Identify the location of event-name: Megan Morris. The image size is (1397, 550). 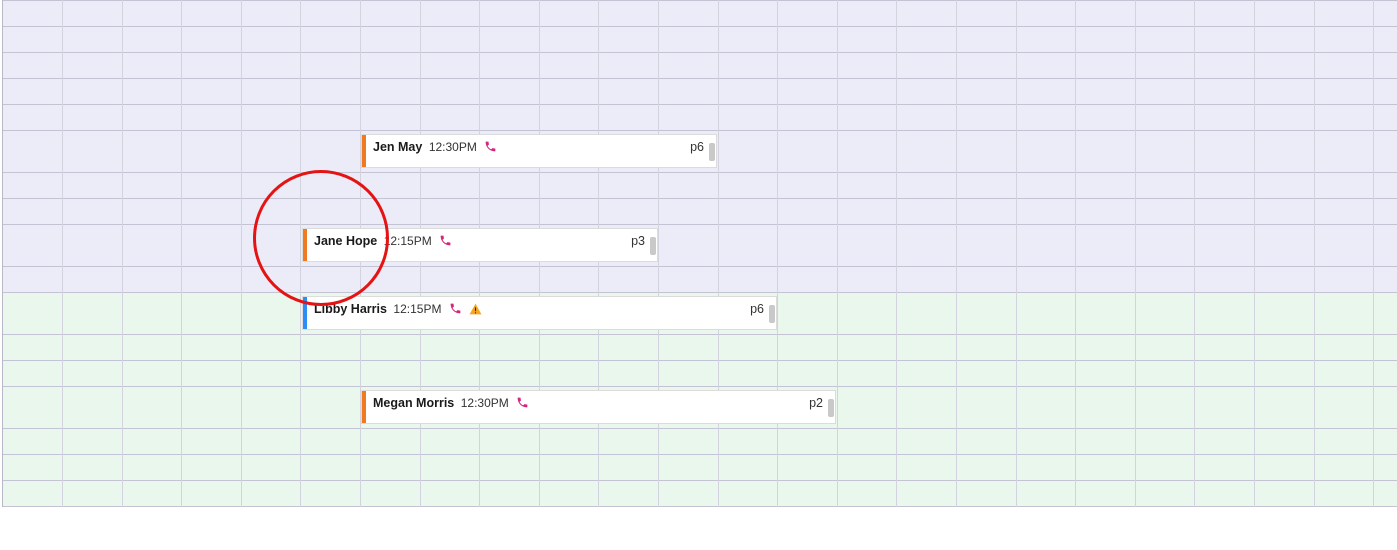
(414, 403).